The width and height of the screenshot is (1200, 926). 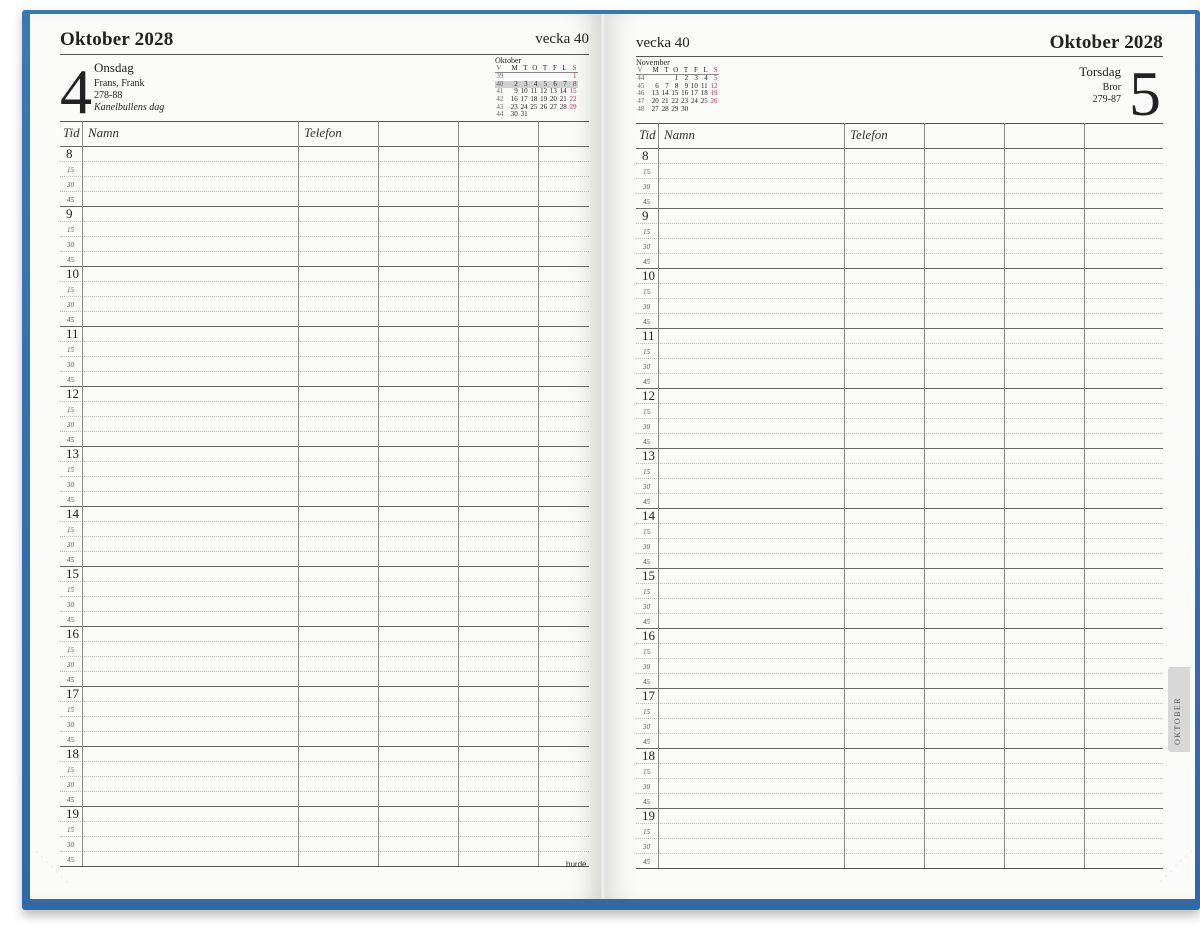 I want to click on right-week-label: vecka 40, so click(x=663, y=43).